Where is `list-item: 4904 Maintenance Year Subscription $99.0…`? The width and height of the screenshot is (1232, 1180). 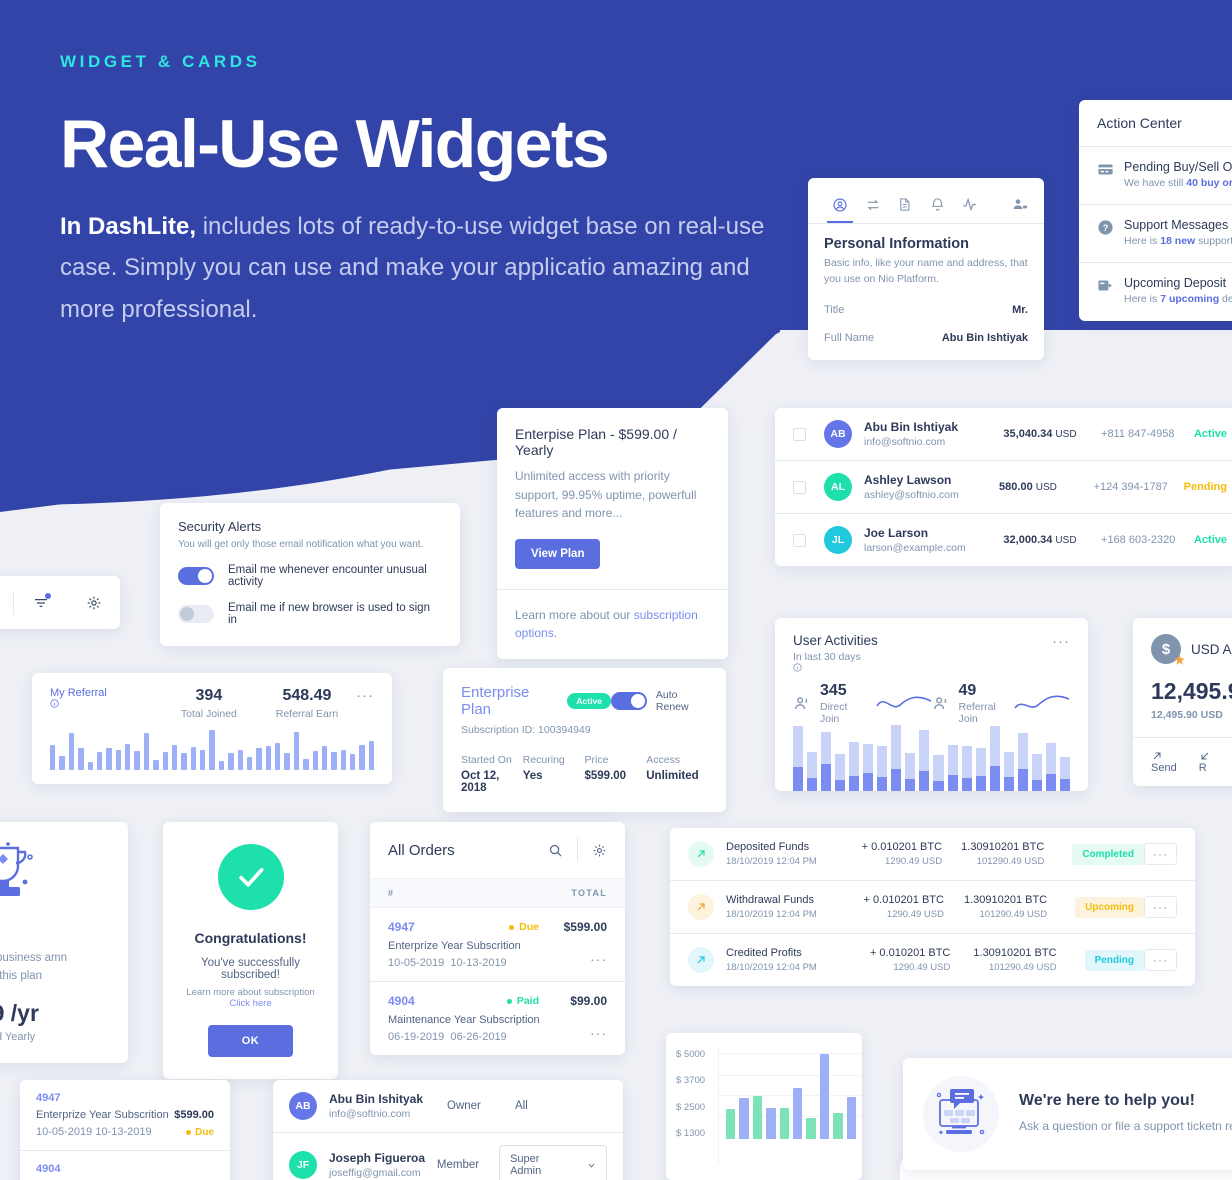
list-item: 4904 Maintenance Year Subscription $99.0… is located at coordinates (125, 1165).